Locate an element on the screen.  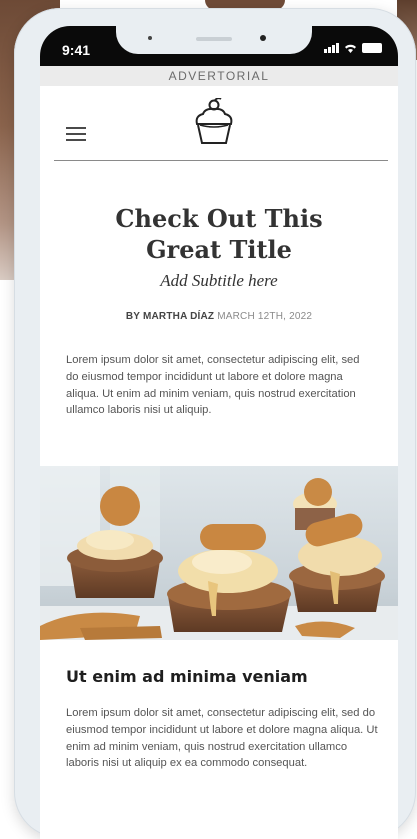
status-bar: 9:41 is located at coordinates (219, 46).